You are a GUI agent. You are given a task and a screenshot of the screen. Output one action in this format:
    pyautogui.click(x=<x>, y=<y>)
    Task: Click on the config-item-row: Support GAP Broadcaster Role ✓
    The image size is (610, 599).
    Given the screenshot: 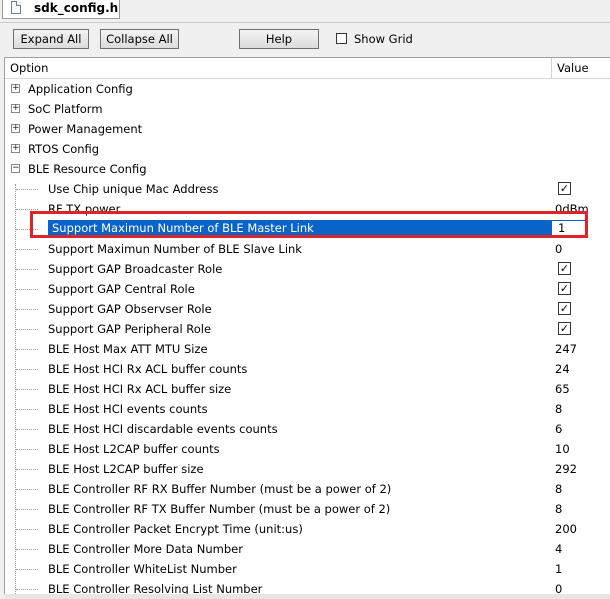 What is the action you would take?
    pyautogui.click(x=307, y=269)
    